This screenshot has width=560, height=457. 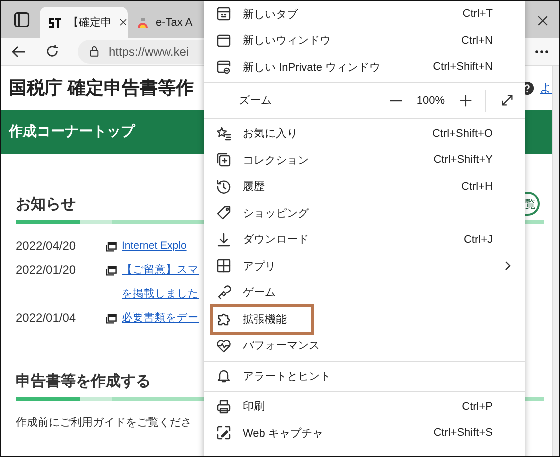 I want to click on star-icon, so click(x=224, y=134).